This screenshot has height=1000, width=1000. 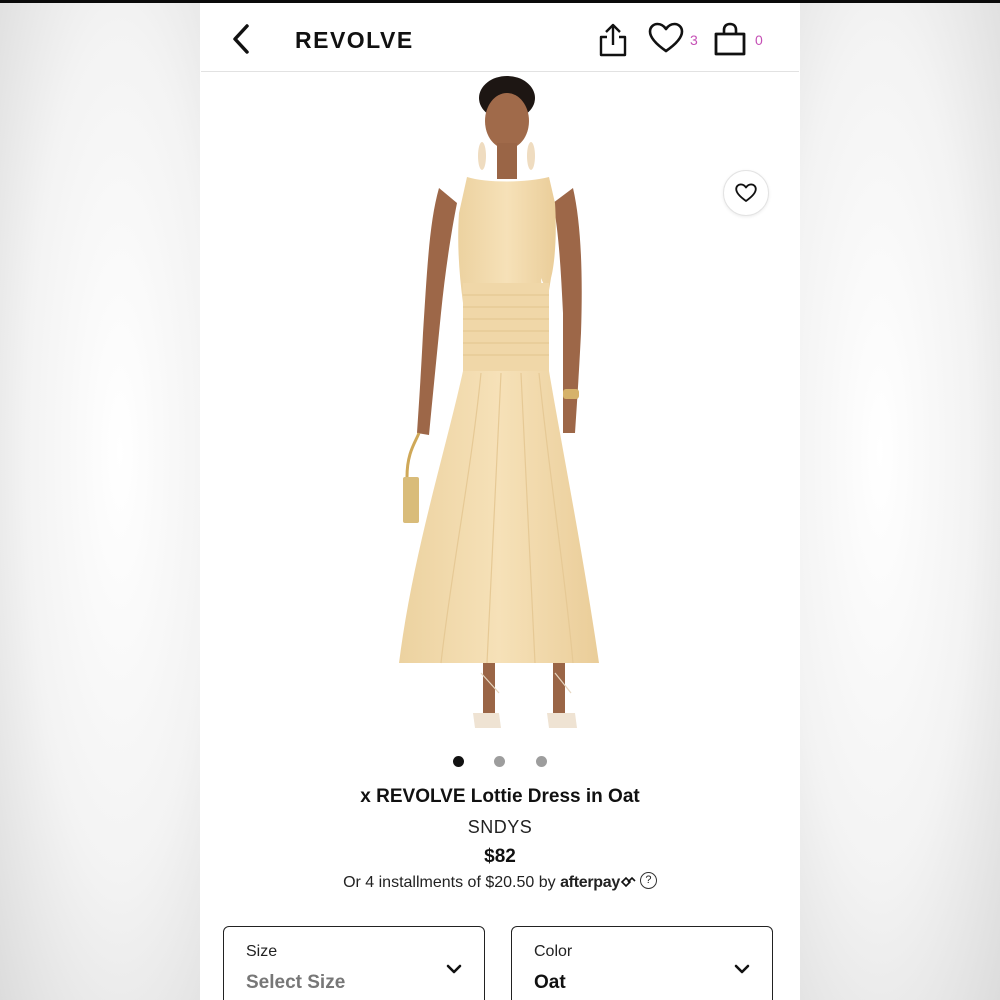 What do you see at coordinates (500, 796) in the screenshot?
I see `product-title: x REVOLVE Lottie Dress in Oat` at bounding box center [500, 796].